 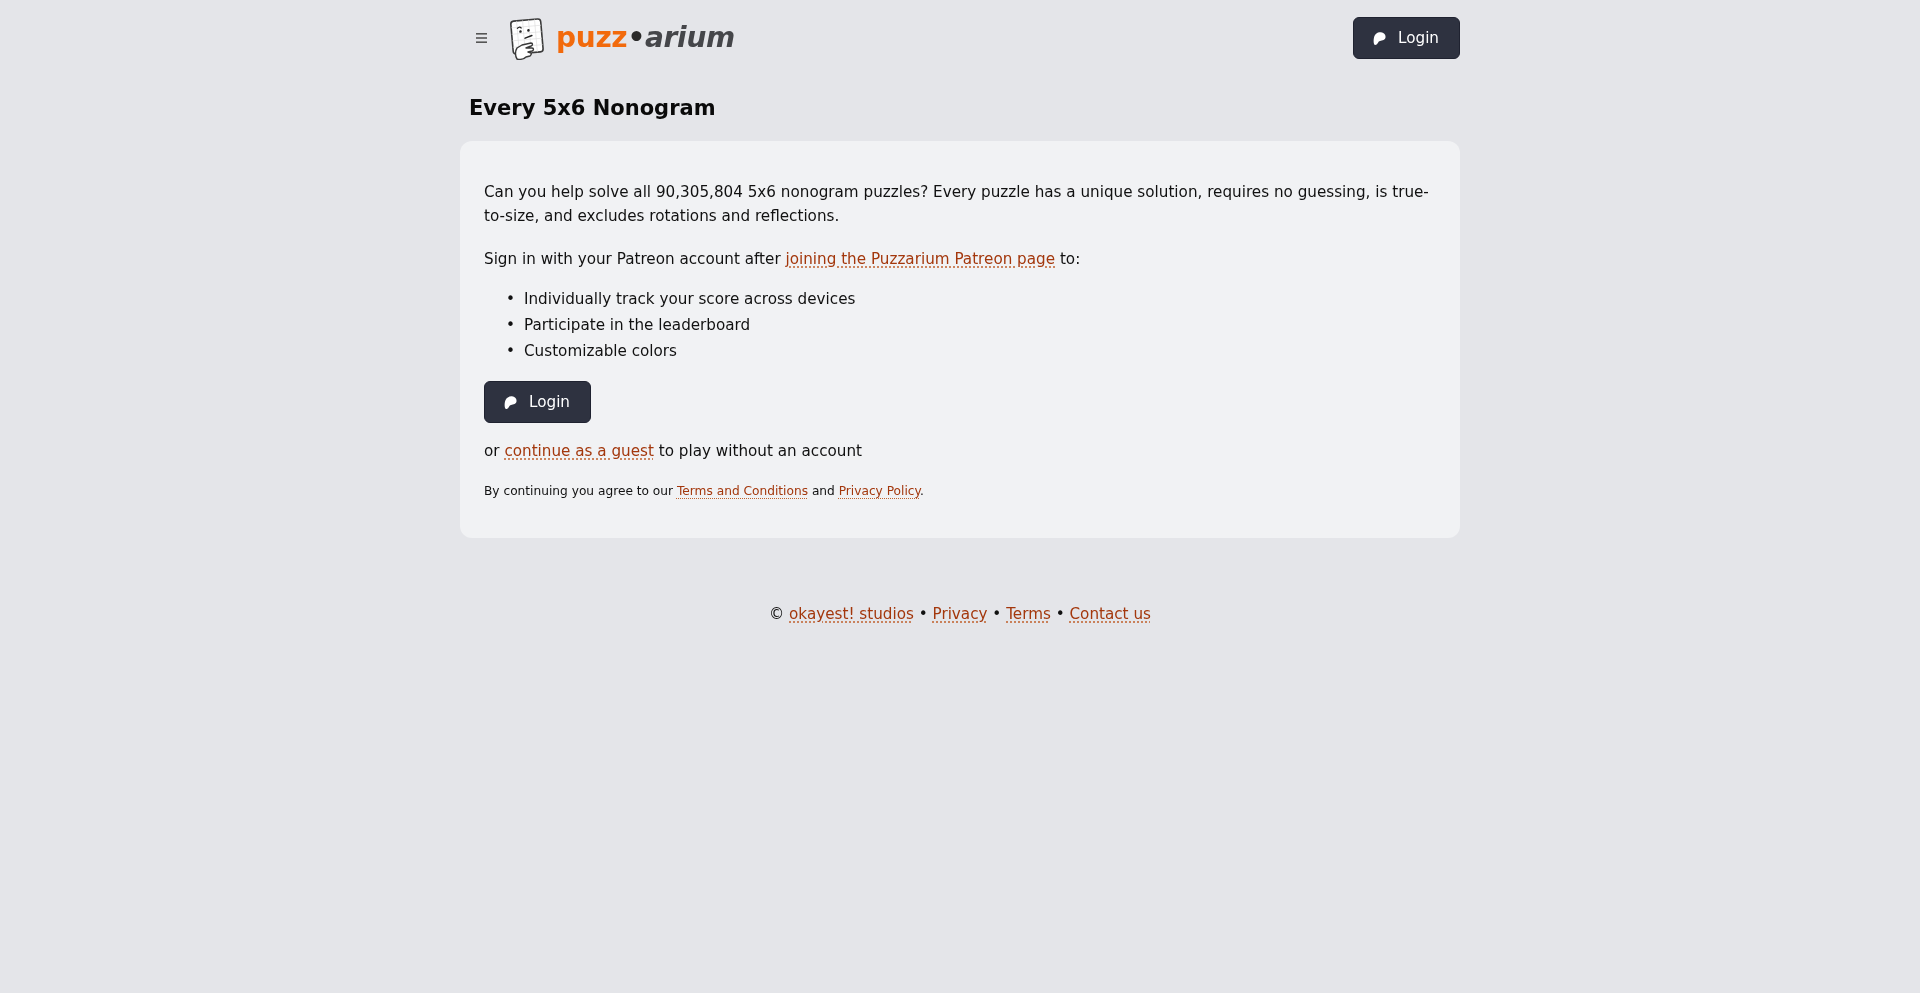 What do you see at coordinates (742, 491) in the screenshot?
I see `inline-link: Terms and Conditions` at bounding box center [742, 491].